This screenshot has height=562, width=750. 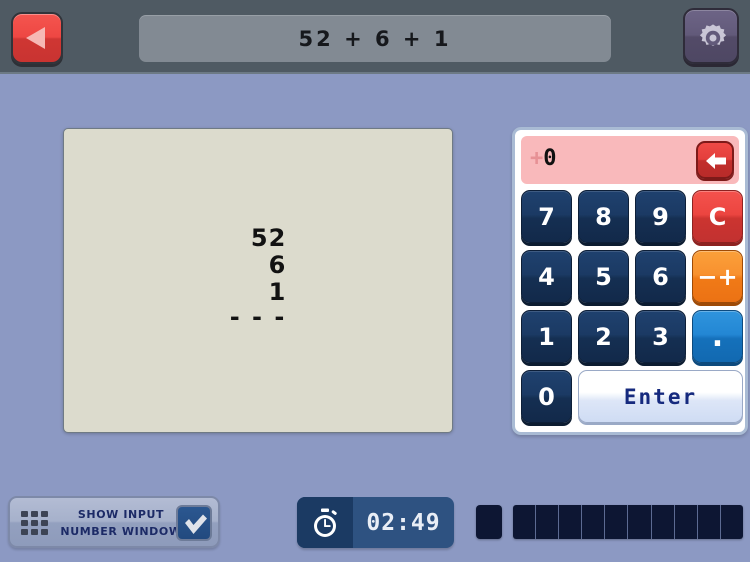 What do you see at coordinates (277, 292) in the screenshot?
I see `addend-3: 1` at bounding box center [277, 292].